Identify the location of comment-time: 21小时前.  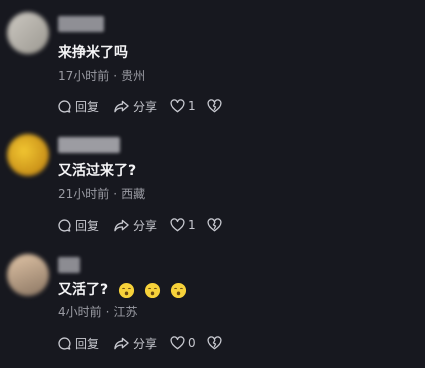
(84, 194).